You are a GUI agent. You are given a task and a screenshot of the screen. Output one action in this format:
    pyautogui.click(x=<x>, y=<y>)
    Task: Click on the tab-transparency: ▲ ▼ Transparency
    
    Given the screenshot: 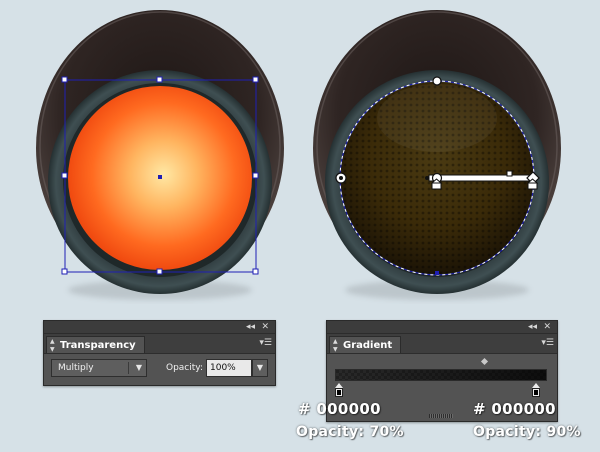 What is the action you would take?
    pyautogui.click(x=95, y=344)
    